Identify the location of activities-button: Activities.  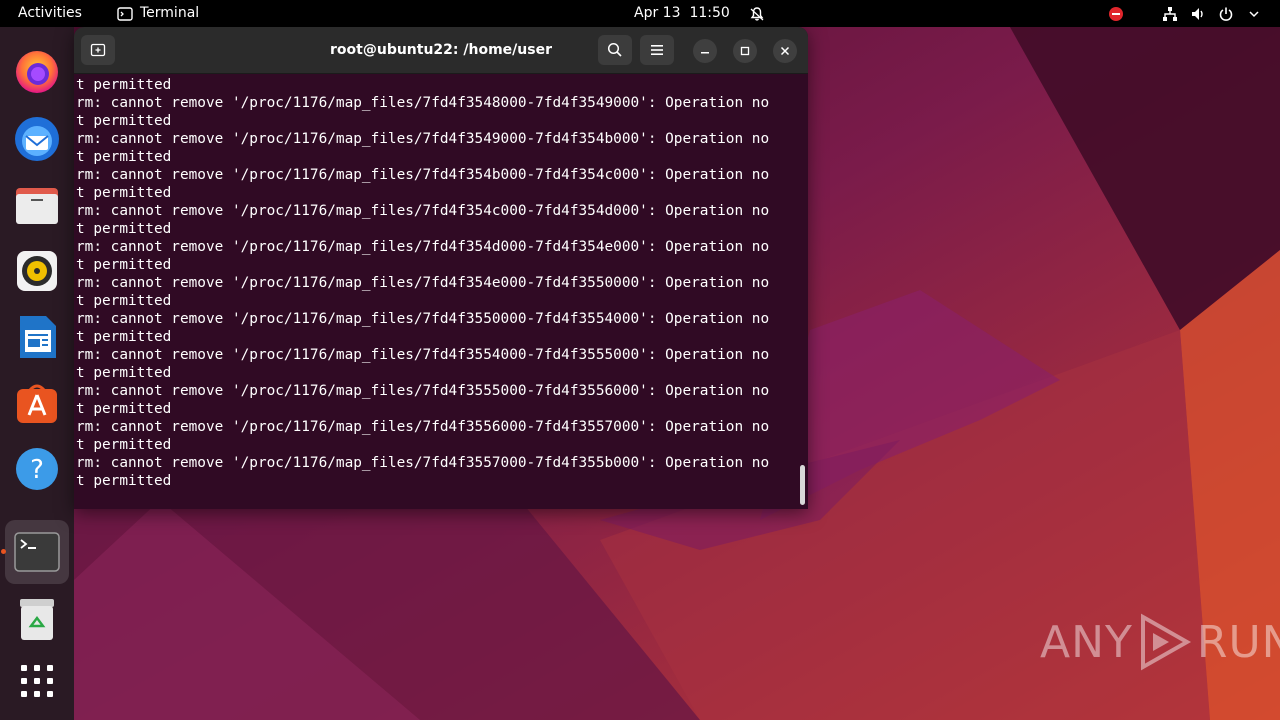
(50, 13).